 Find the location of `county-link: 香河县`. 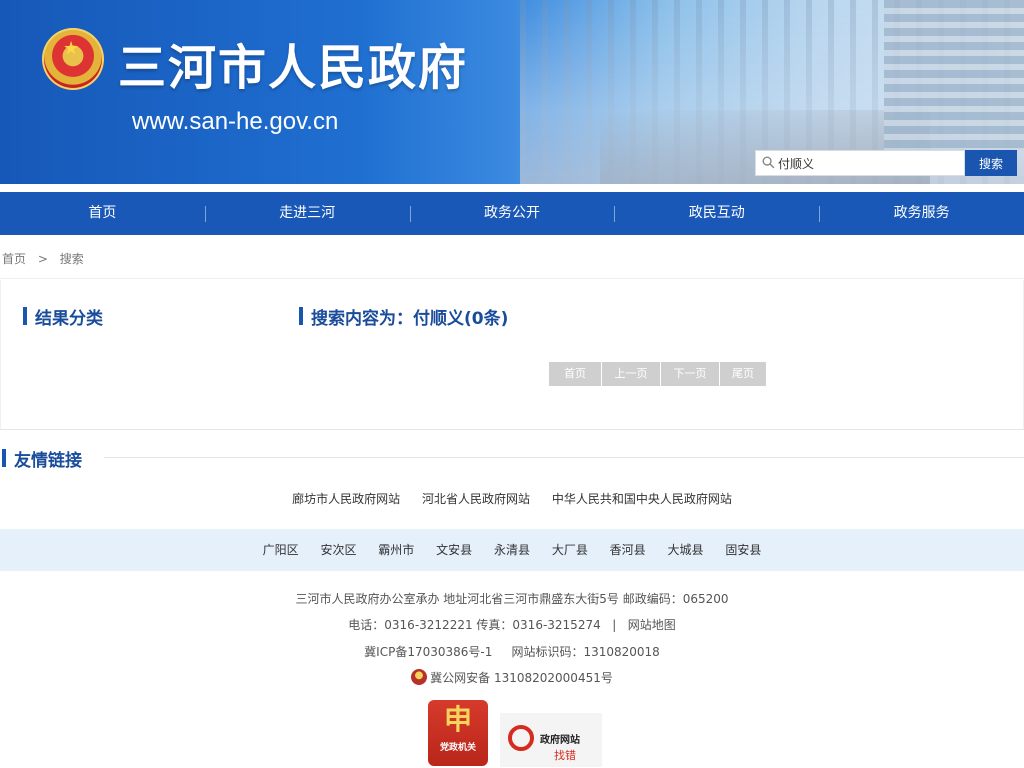

county-link: 香河县 is located at coordinates (628, 550).